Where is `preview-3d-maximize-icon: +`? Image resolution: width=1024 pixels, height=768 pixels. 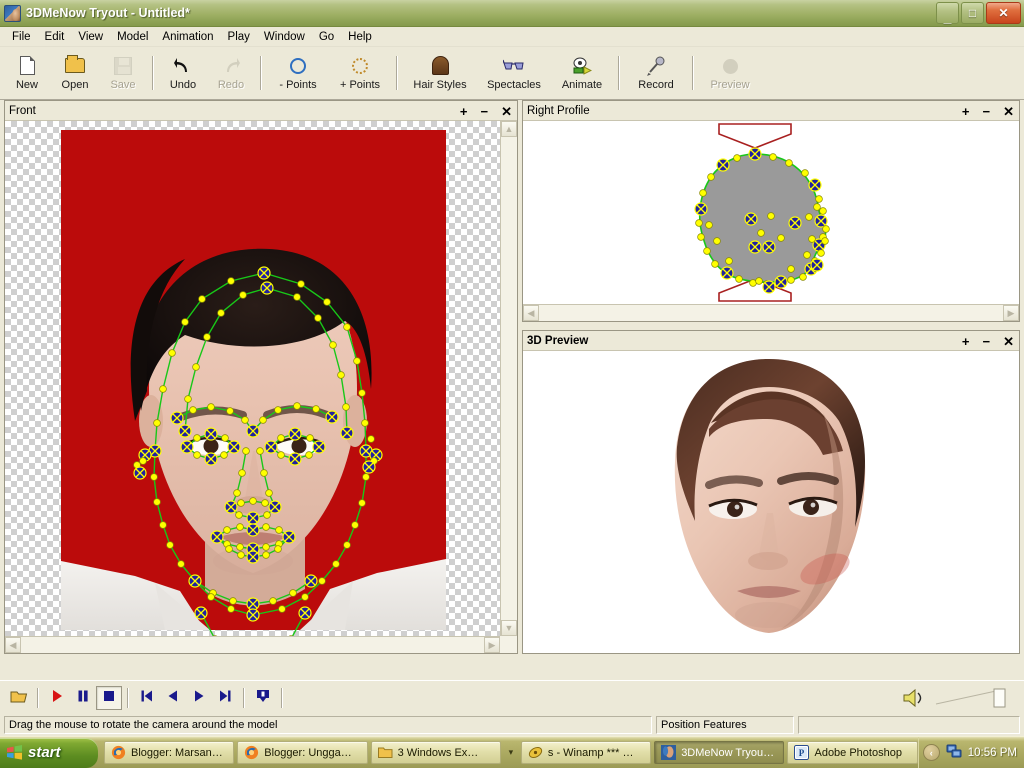 preview-3d-maximize-icon: + is located at coordinates (966, 341).